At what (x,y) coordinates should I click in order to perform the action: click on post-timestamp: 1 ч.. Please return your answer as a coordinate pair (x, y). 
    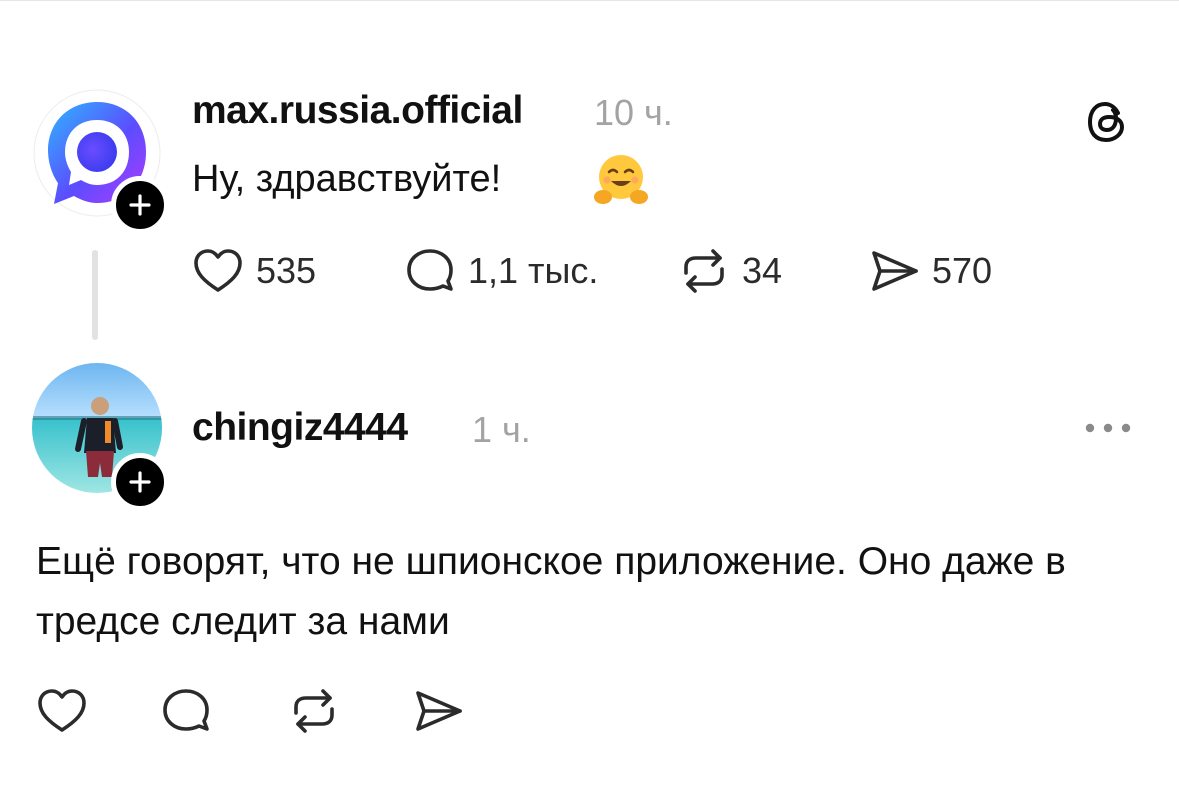
    Looking at the image, I should click on (501, 429).